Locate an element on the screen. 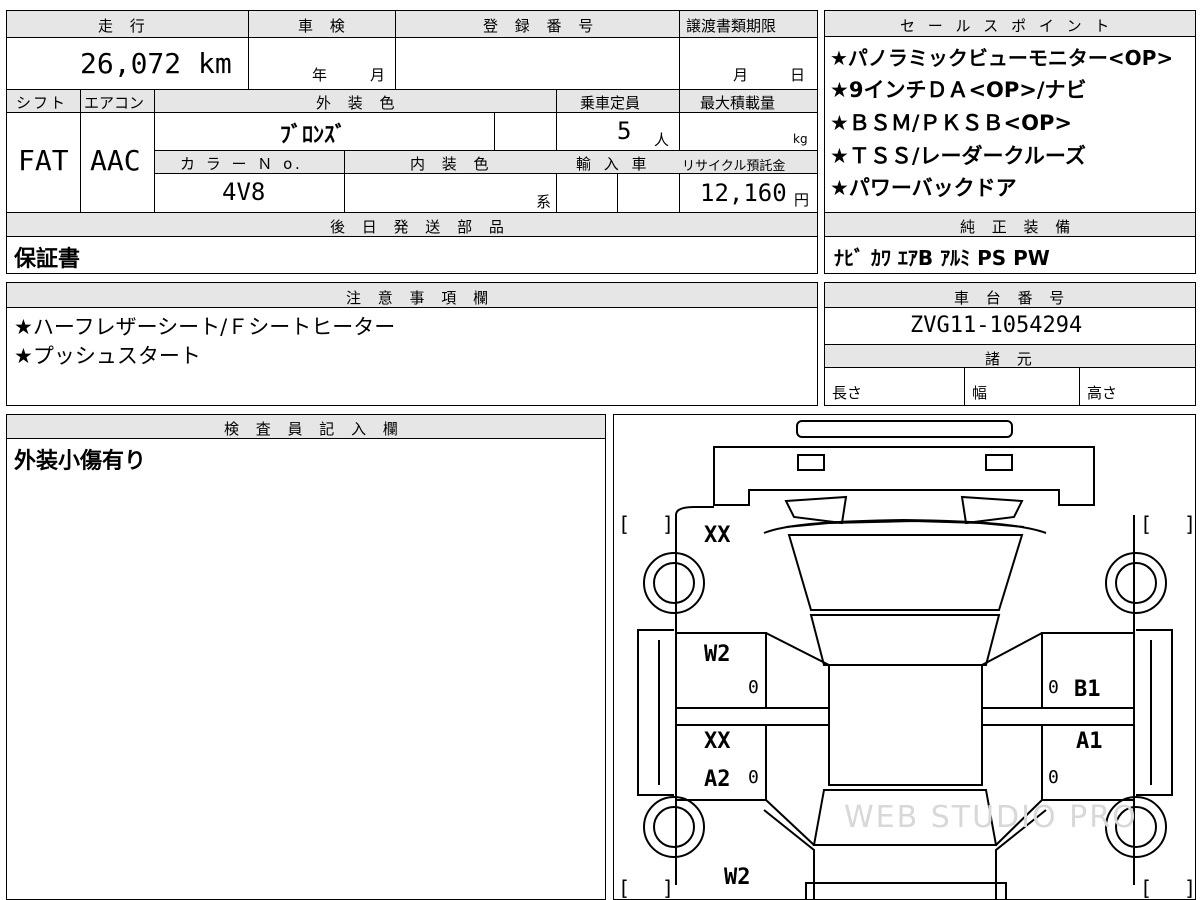 The width and height of the screenshot is (1200, 900). aircon-label: エアコン is located at coordinates (114, 103).